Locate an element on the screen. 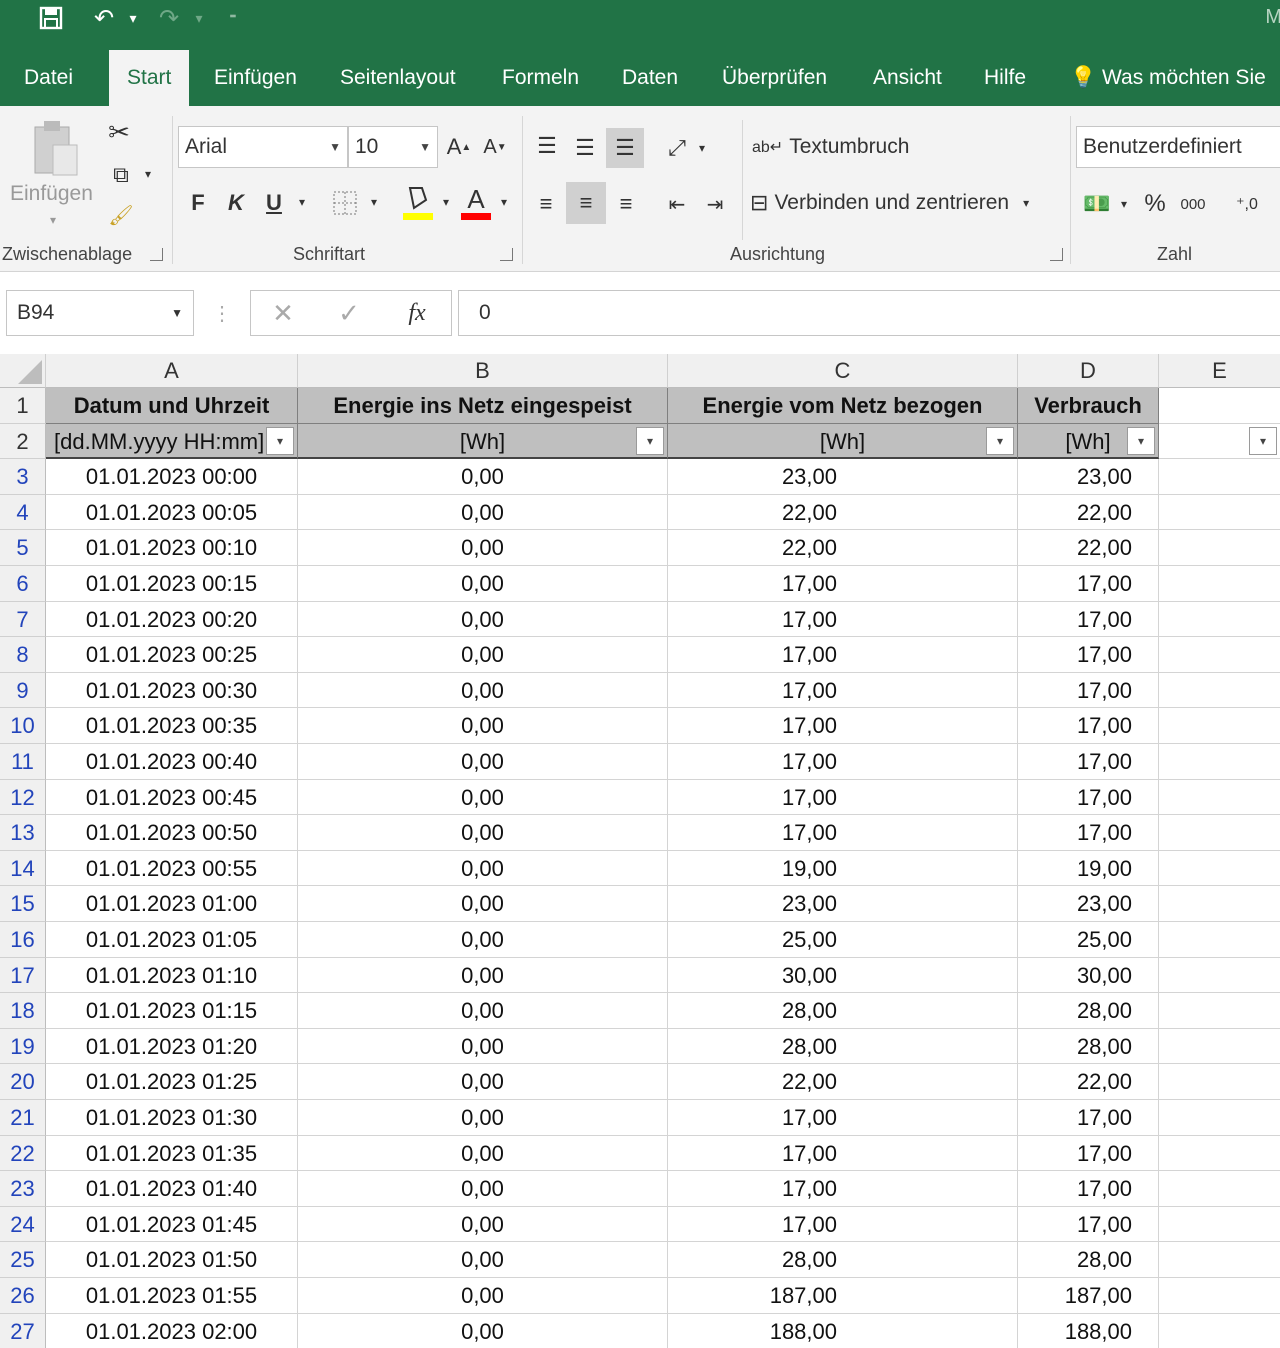  bold-button: F is located at coordinates (198, 203).